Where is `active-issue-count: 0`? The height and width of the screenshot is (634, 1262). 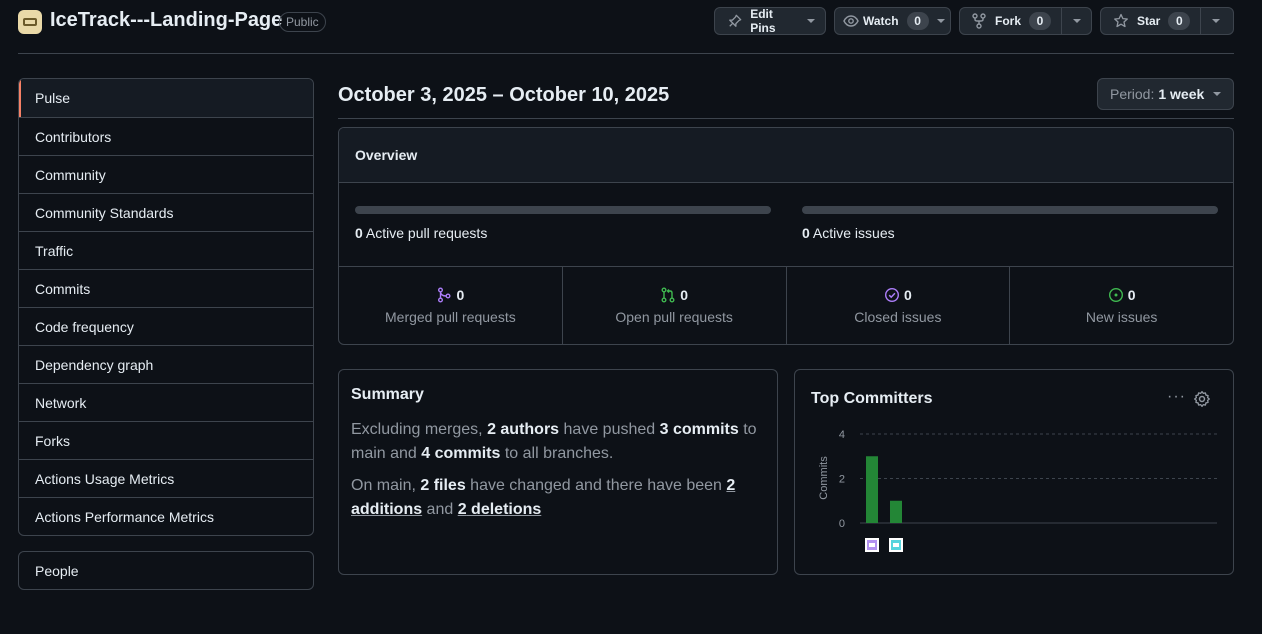
active-issue-count: 0 is located at coordinates (806, 233).